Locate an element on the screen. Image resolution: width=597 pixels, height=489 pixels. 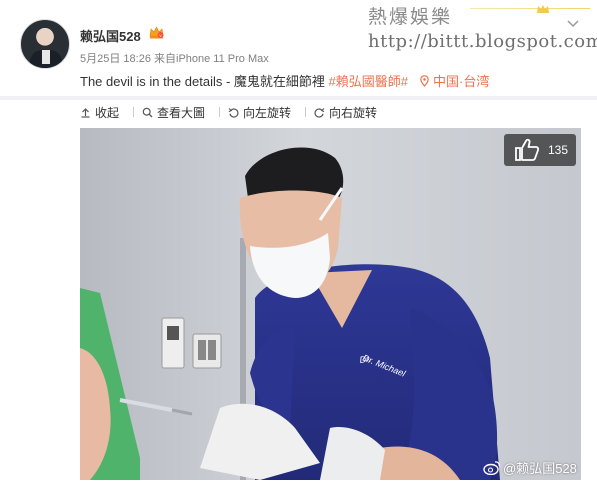
divider is located at coordinates (298, 98).